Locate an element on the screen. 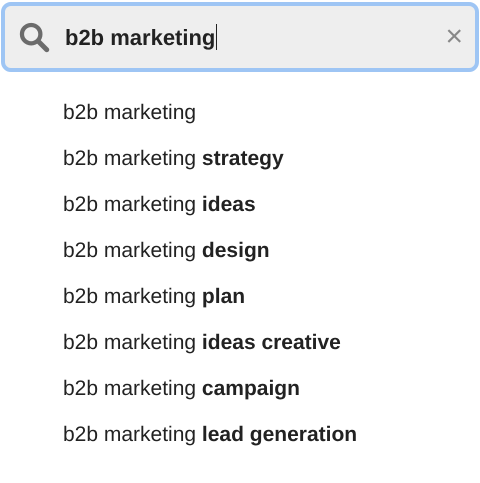  suggestion-item: b2b marketing is located at coordinates (271, 113).